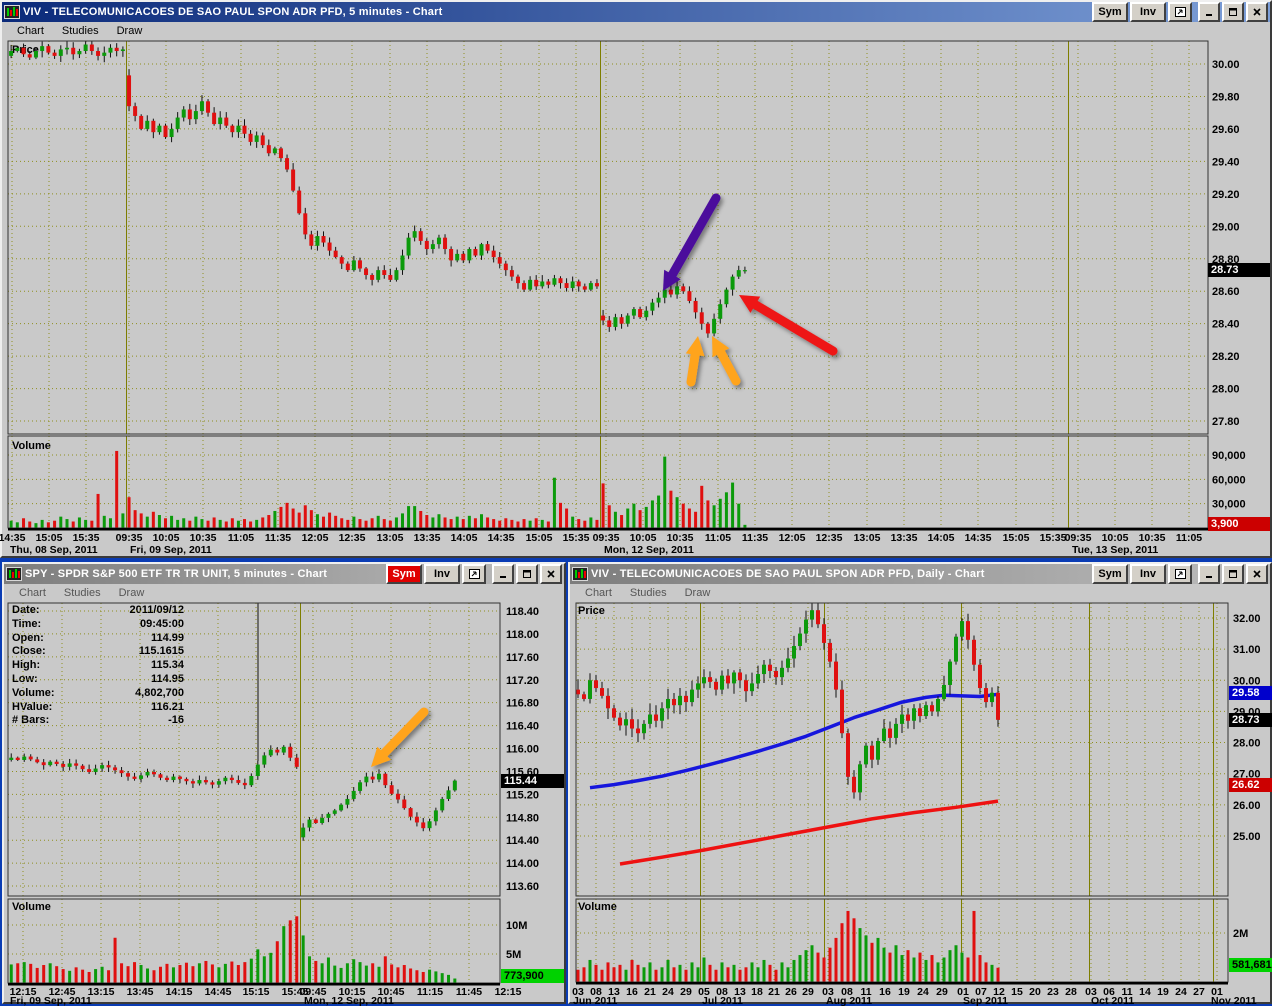 The width and height of the screenshot is (1272, 1006). What do you see at coordinates (1229, 505) in the screenshot?
I see `svg-text: 30,000` at bounding box center [1229, 505].